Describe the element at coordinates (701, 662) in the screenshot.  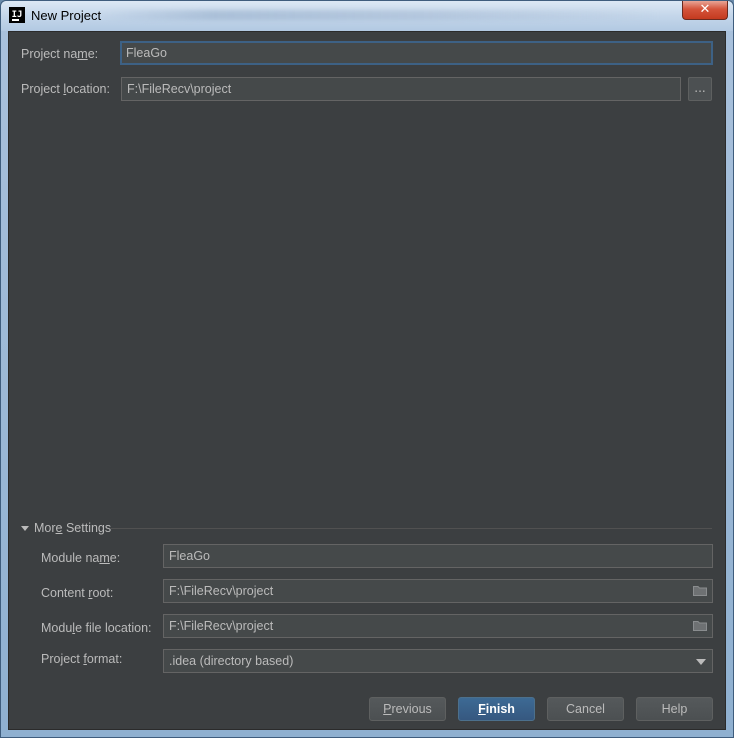
I see `chevron-down-icon` at that location.